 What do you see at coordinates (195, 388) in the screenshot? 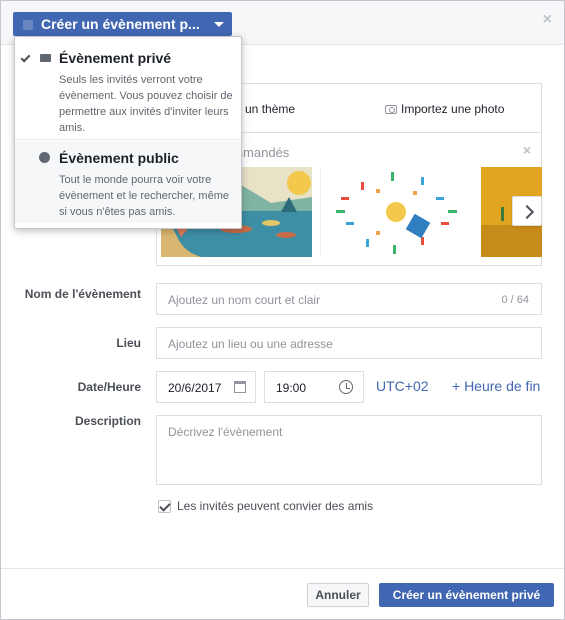
I see `date-value: 20/6/2017` at bounding box center [195, 388].